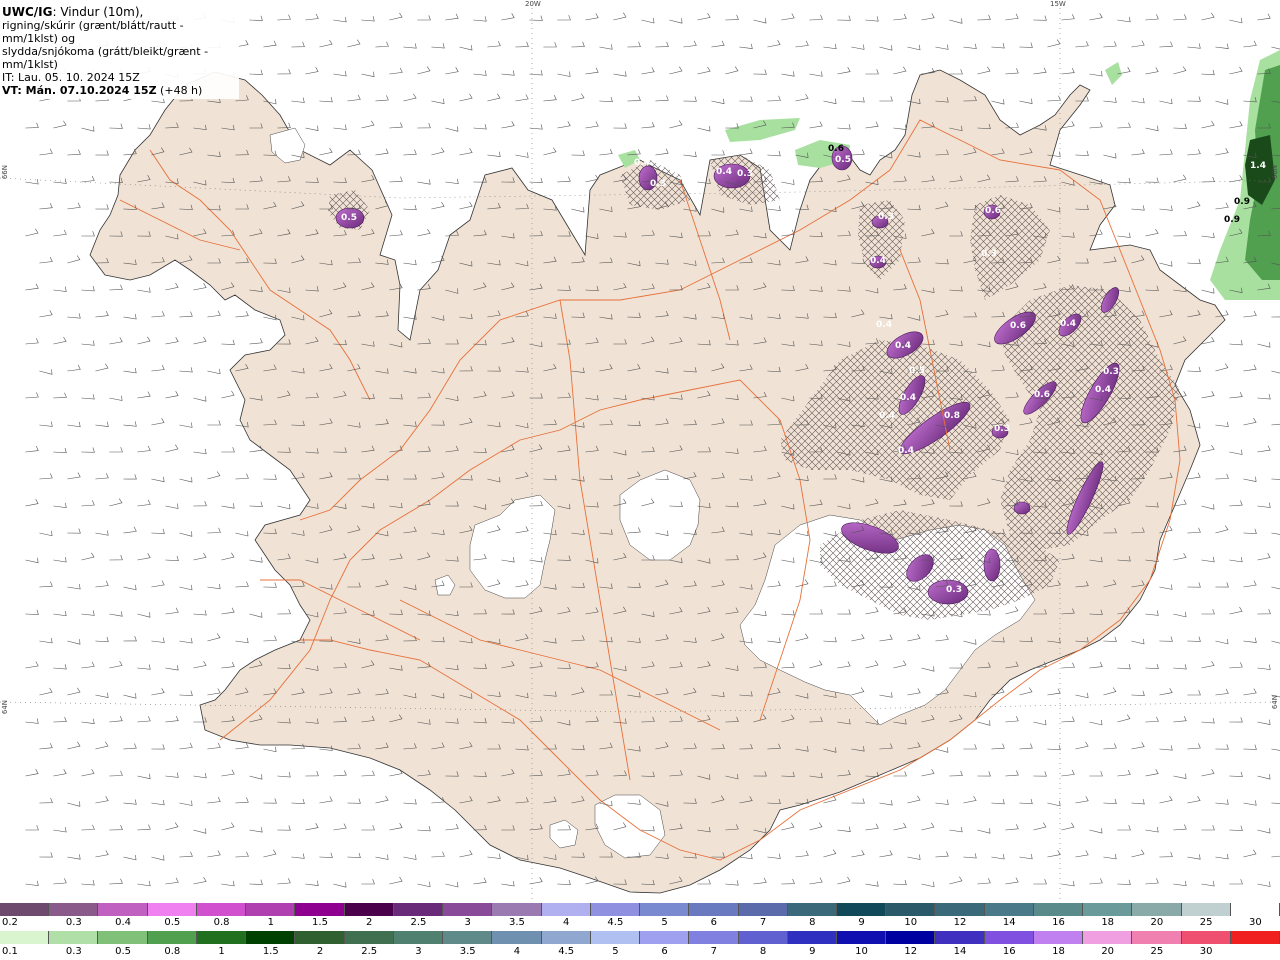 This screenshot has height=960, width=1280. What do you see at coordinates (1009, 922) in the screenshot?
I see `legend-label: 14` at bounding box center [1009, 922].